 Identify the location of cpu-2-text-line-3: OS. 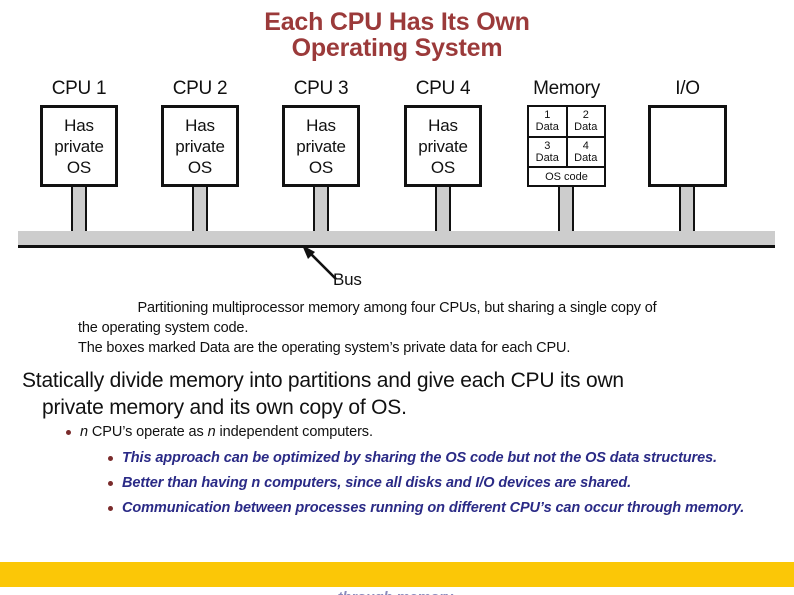
(200, 167).